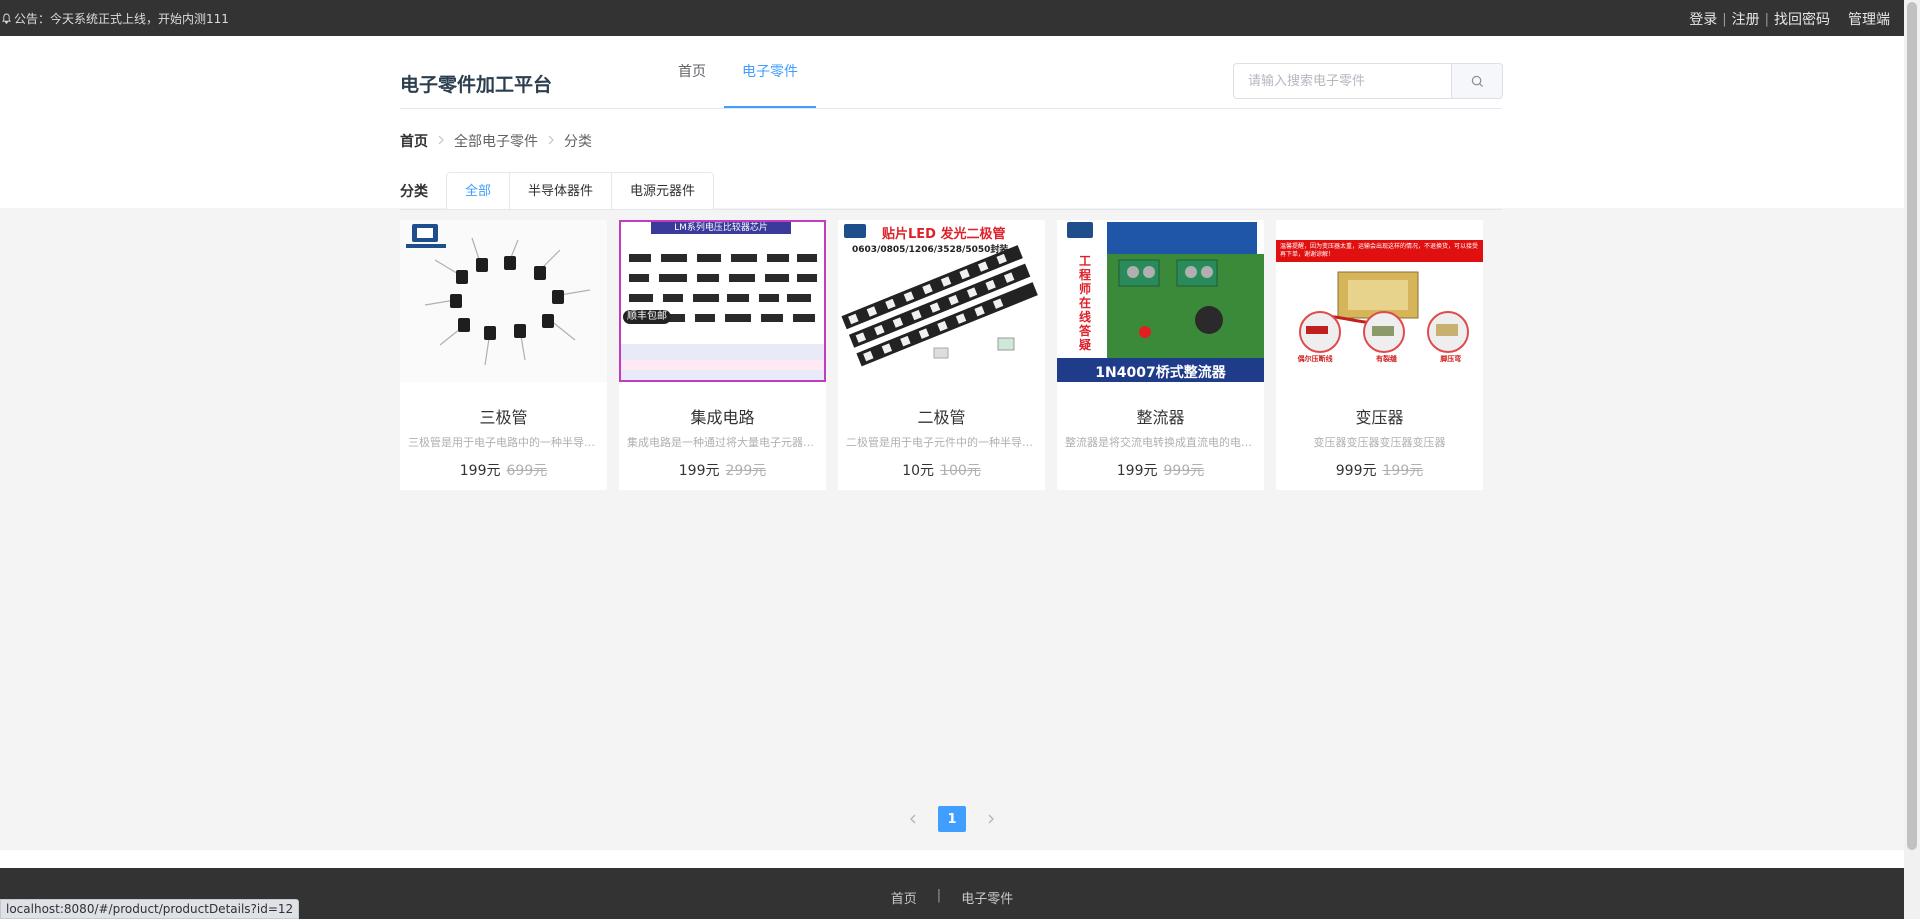 Image resolution: width=1920 pixels, height=919 pixels. I want to click on product-price: 199元 699元, so click(503, 470).